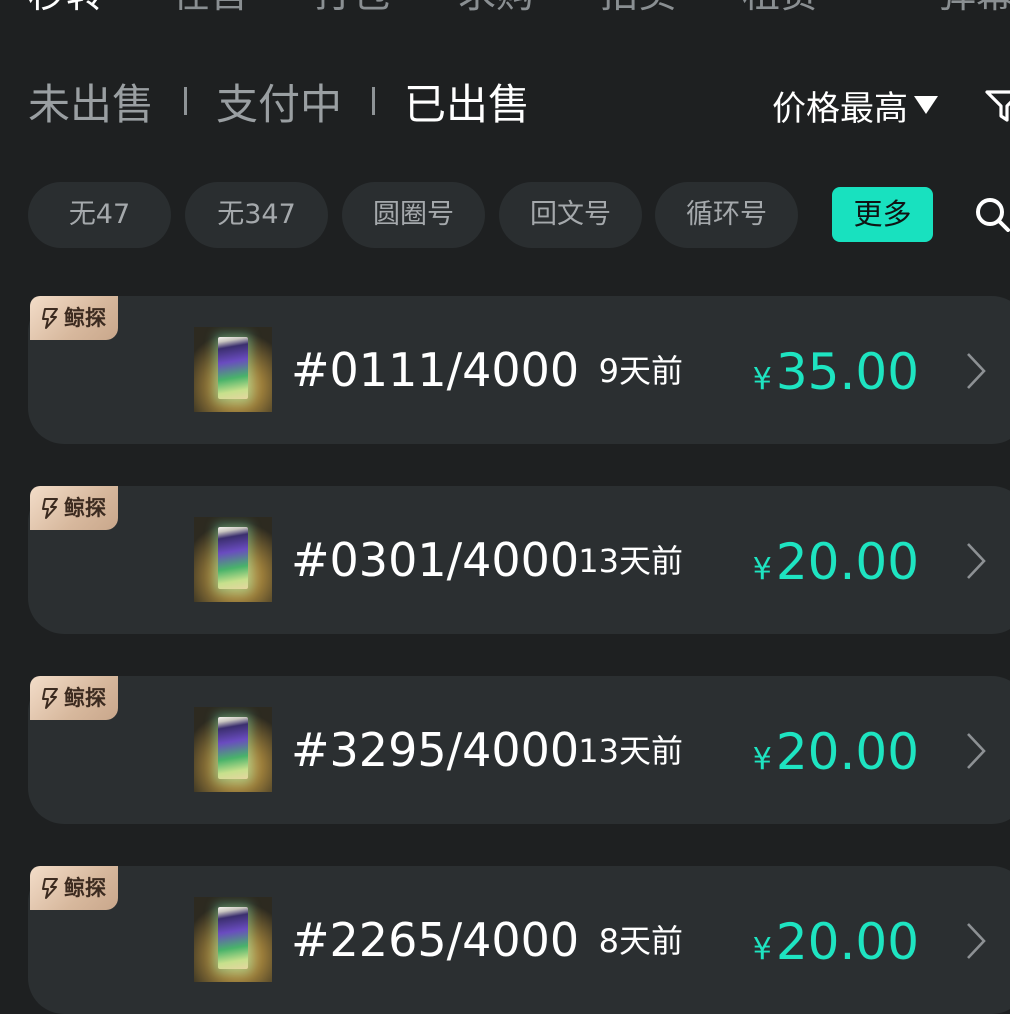 The width and height of the screenshot is (1010, 1014). What do you see at coordinates (847, 372) in the screenshot?
I see `price-value: 35.00` at bounding box center [847, 372].